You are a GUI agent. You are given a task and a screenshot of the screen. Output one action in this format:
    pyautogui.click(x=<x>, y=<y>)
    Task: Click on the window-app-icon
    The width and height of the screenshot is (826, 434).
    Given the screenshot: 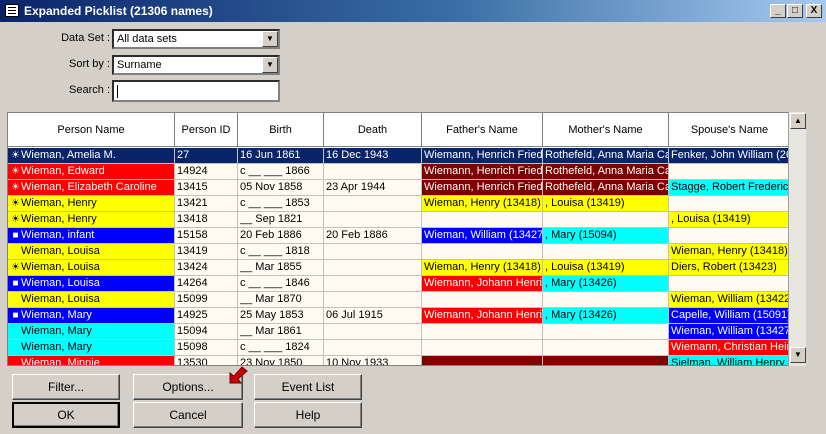 What is the action you would take?
    pyautogui.click(x=12, y=10)
    